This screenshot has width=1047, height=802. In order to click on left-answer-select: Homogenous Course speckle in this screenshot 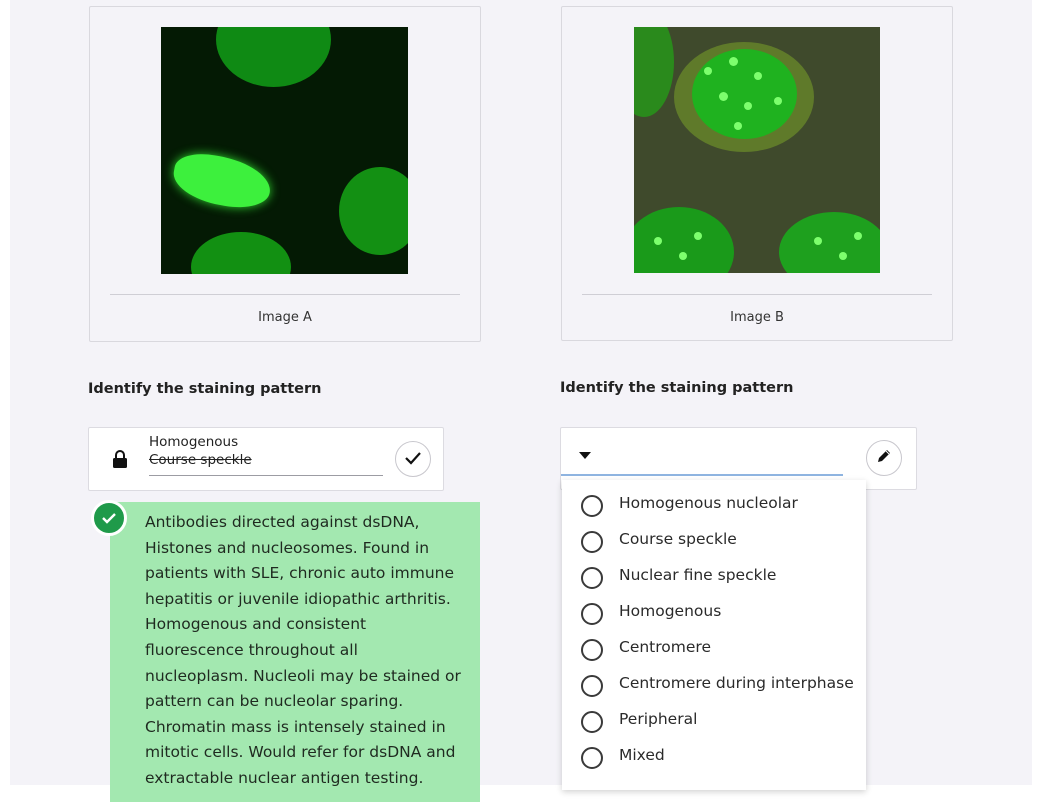, I will do `click(266, 459)`.